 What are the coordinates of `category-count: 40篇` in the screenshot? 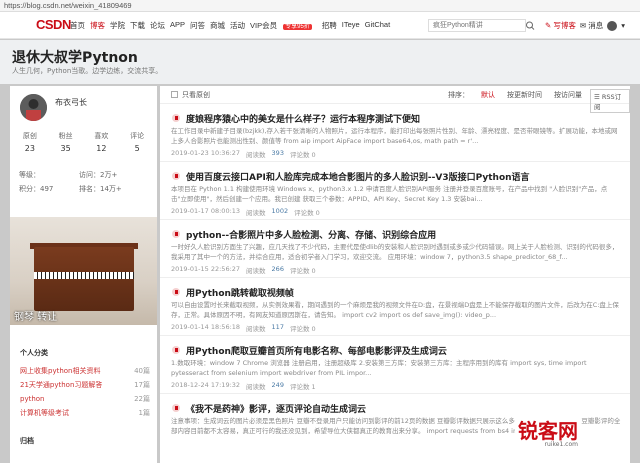 It's located at (142, 371).